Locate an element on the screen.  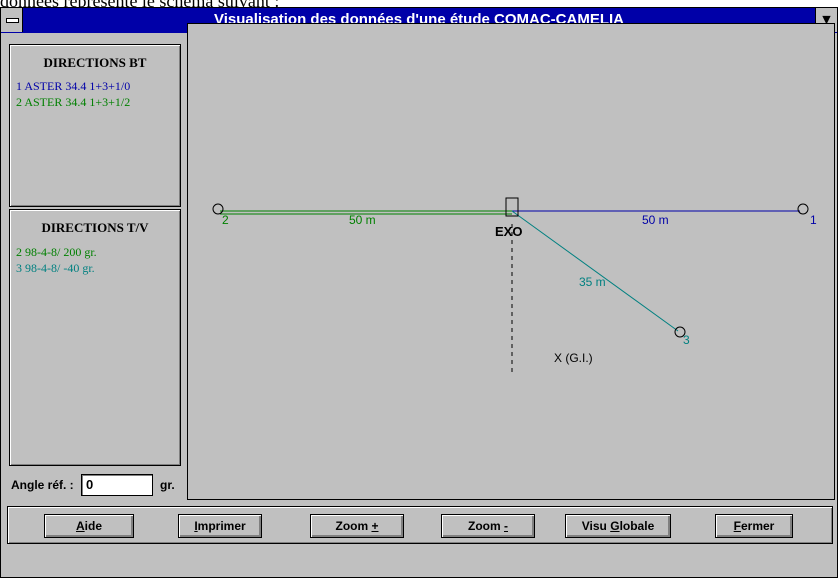
direction-2-length: 50 m is located at coordinates (362, 220).